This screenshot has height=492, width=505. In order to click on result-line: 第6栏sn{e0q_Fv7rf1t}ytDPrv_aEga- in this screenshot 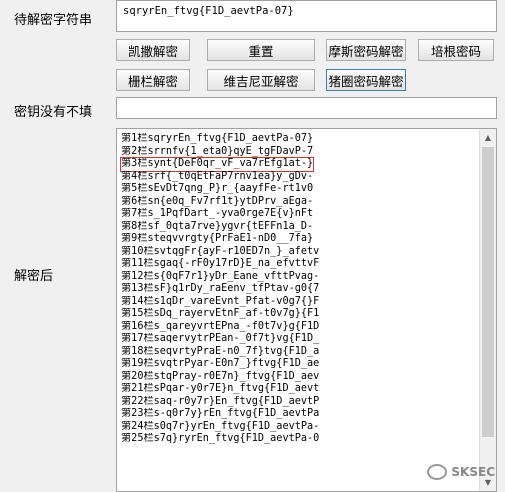, I will do `click(217, 201)`.